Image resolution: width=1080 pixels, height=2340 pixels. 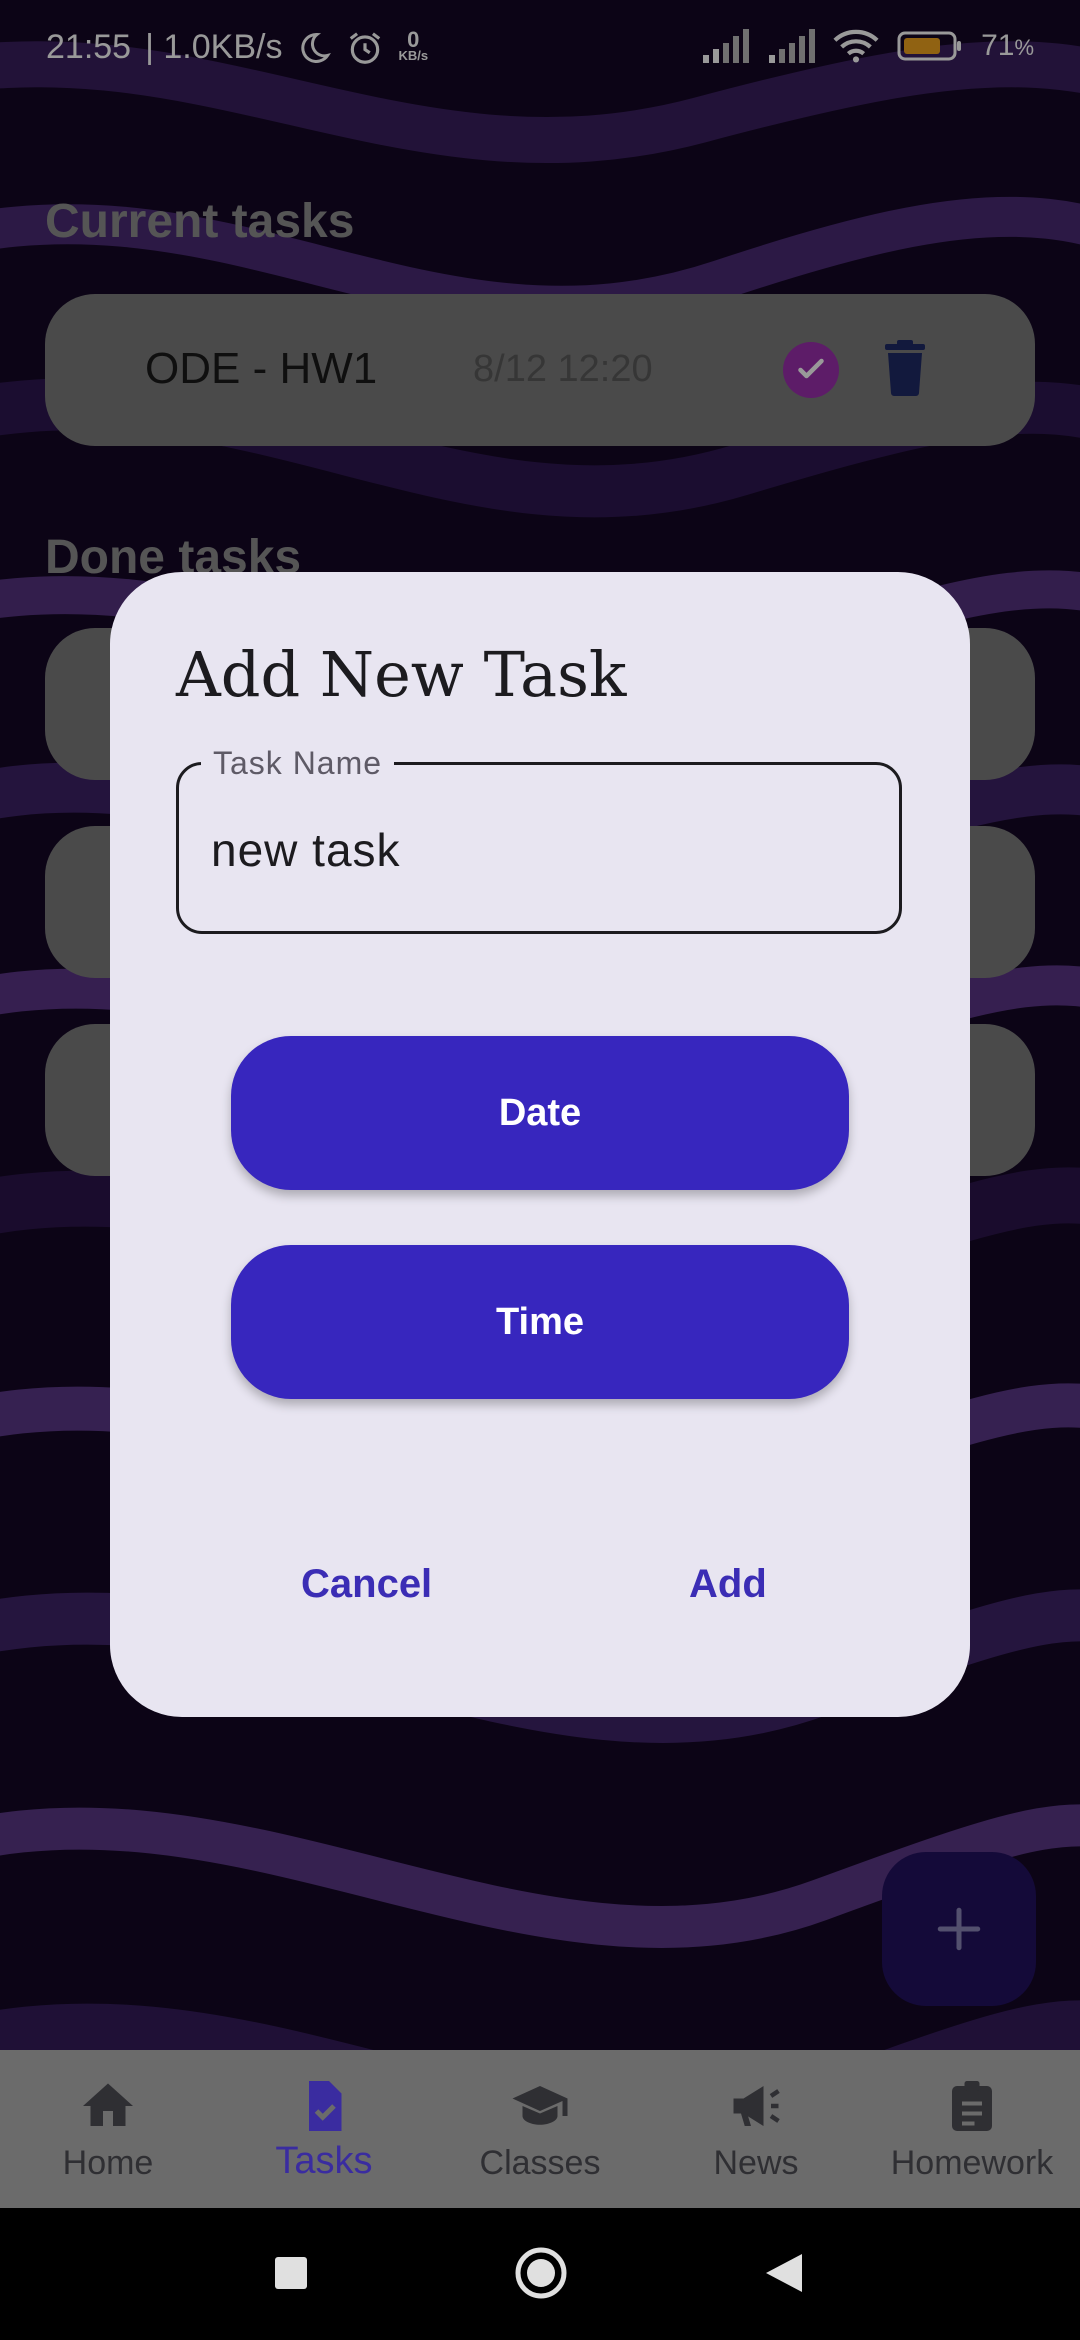 I want to click on nav-classes-label: Classes, so click(x=540, y=2163).